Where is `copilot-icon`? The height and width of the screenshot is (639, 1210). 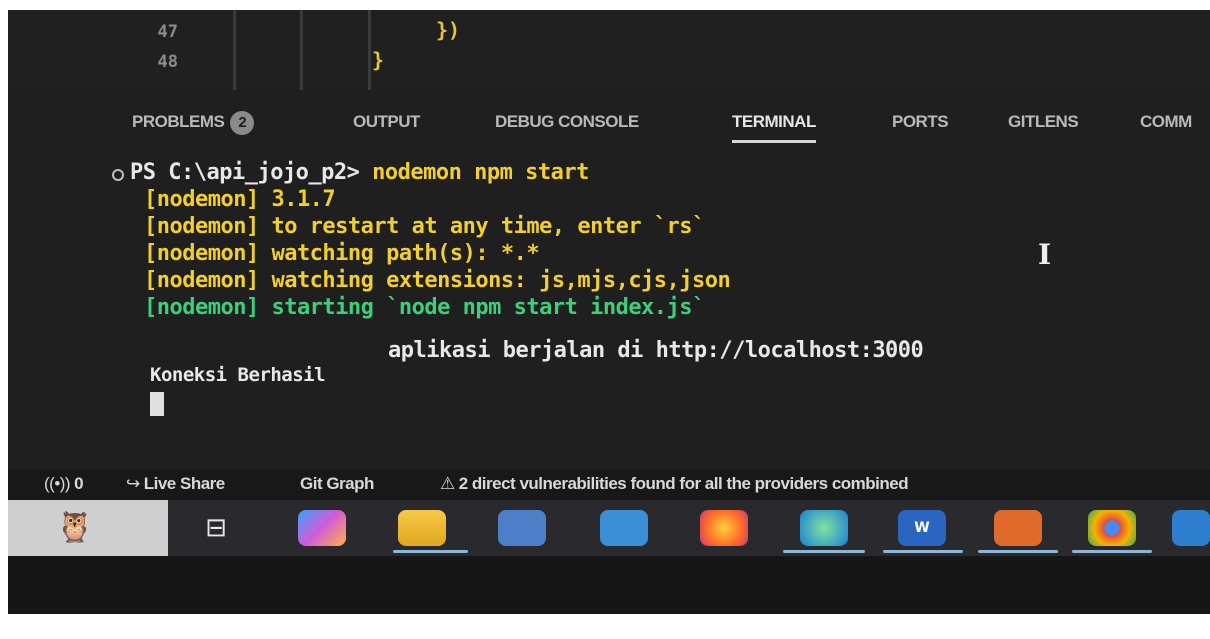 copilot-icon is located at coordinates (322, 528).